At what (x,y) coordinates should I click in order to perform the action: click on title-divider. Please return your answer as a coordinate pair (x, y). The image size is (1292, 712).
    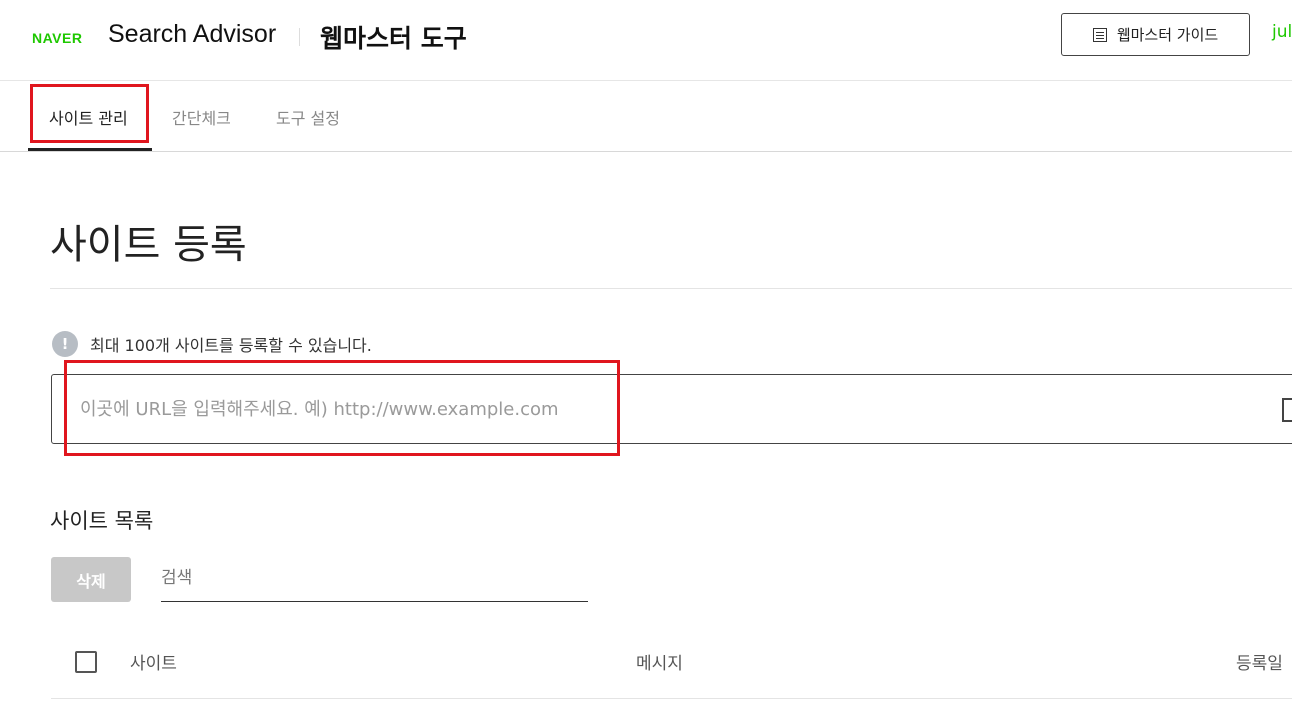
    Looking at the image, I should click on (671, 288).